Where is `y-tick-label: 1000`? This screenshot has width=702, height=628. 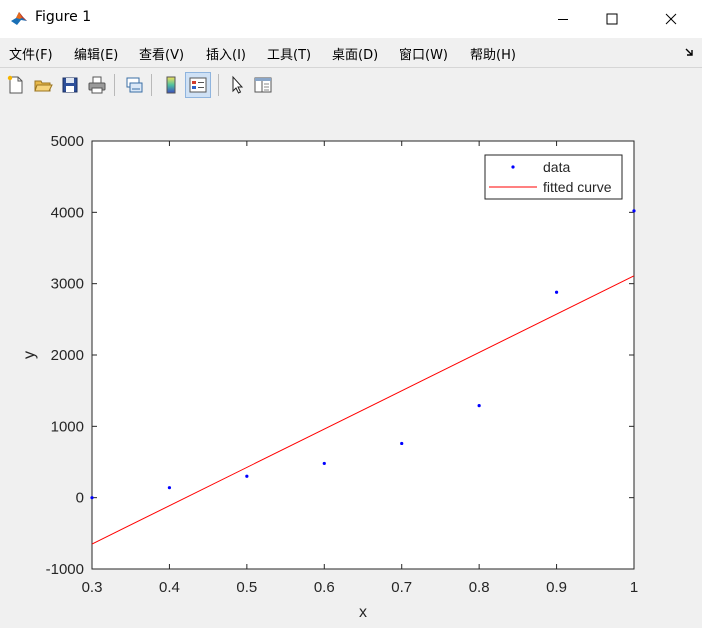
y-tick-label: 1000 is located at coordinates (67, 426).